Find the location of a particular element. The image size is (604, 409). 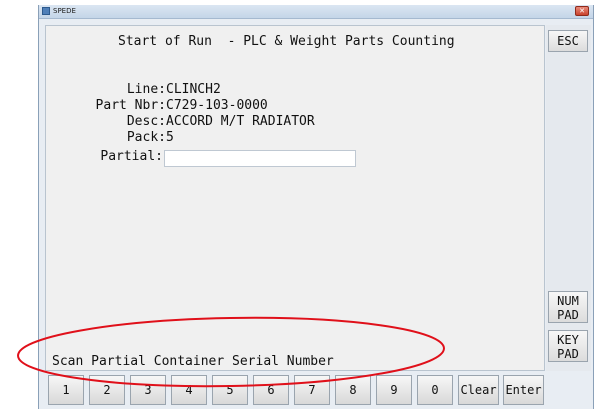

key-pad-button: KEY PAD is located at coordinates (568, 346).